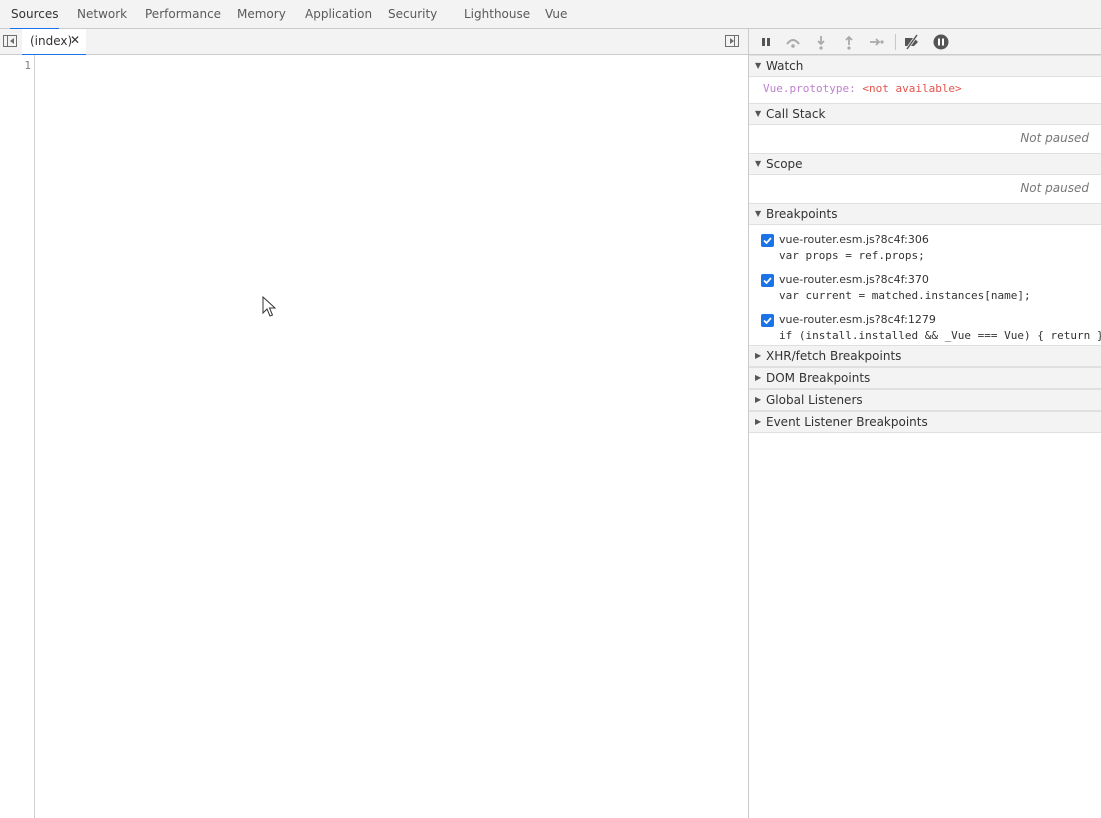  Describe the element at coordinates (183, 14) in the screenshot. I see `tab-performance: Performance` at that location.